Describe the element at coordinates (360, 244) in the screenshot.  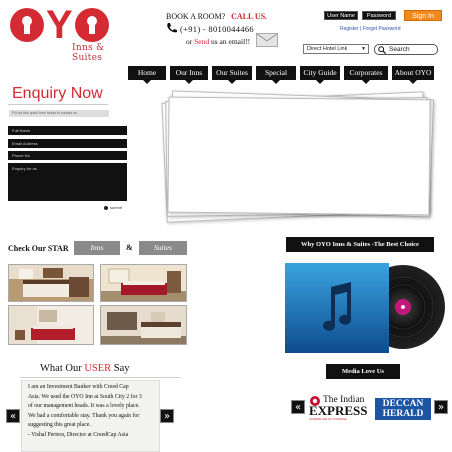
I see `best-choice-banner: Why OYO Inns & Suites -The Best Choice` at that location.